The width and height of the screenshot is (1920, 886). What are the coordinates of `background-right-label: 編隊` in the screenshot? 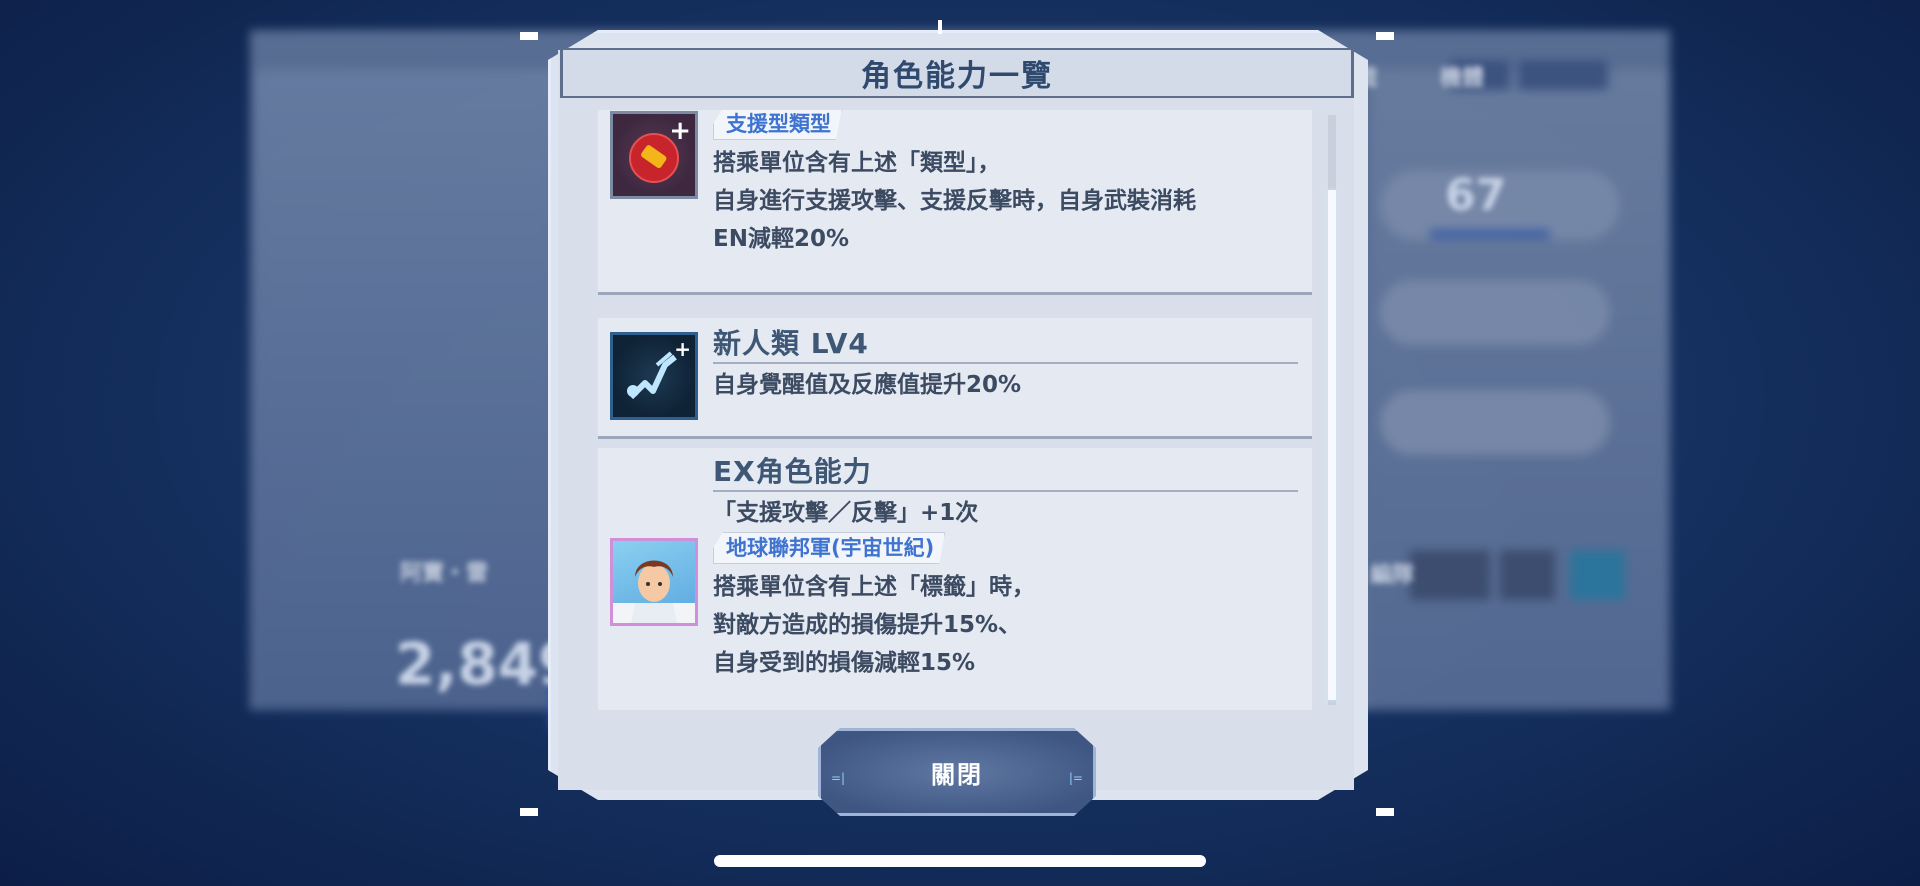 It's located at (1392, 575).